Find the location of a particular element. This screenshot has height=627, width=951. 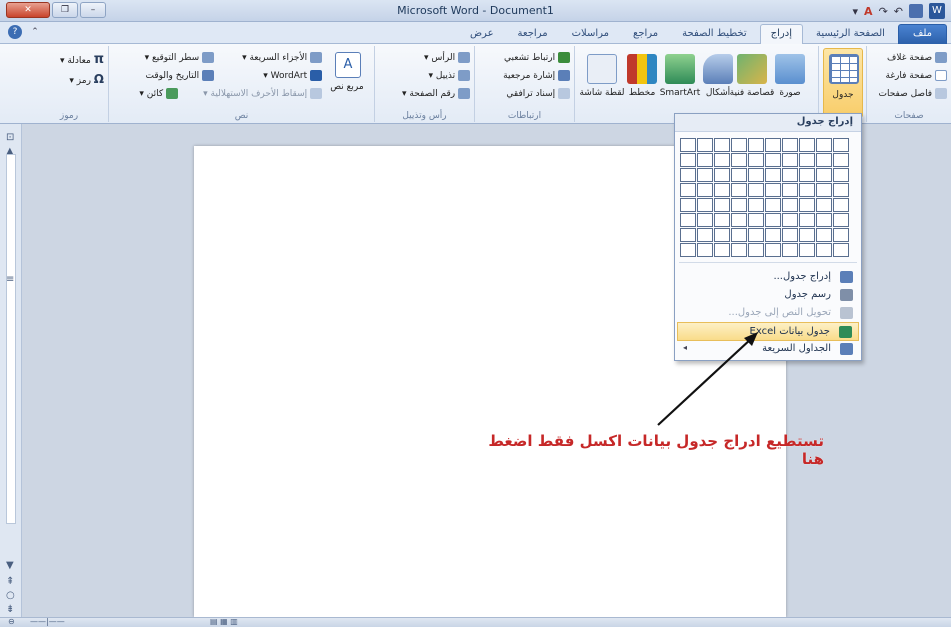

annotation-arrow is located at coordinates (707, 379).